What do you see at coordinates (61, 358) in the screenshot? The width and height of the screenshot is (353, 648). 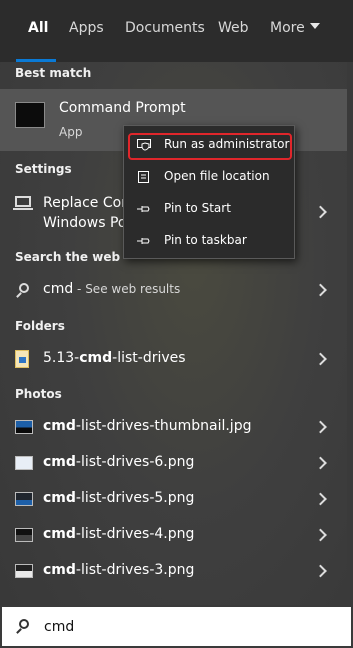 I see `folder-prefix: 5.13-` at bounding box center [61, 358].